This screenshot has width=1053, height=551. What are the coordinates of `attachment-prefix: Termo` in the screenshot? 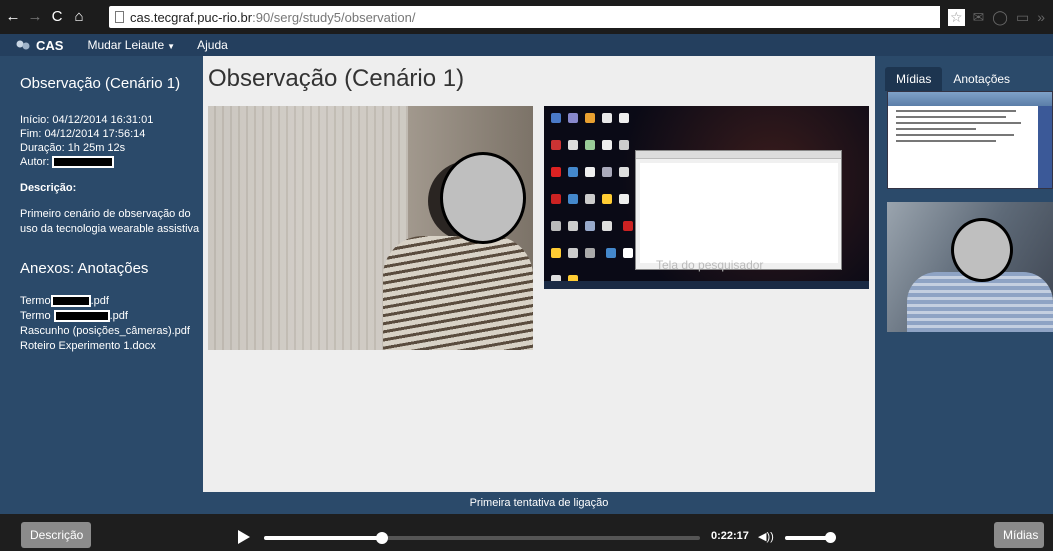 It's located at (35, 316).